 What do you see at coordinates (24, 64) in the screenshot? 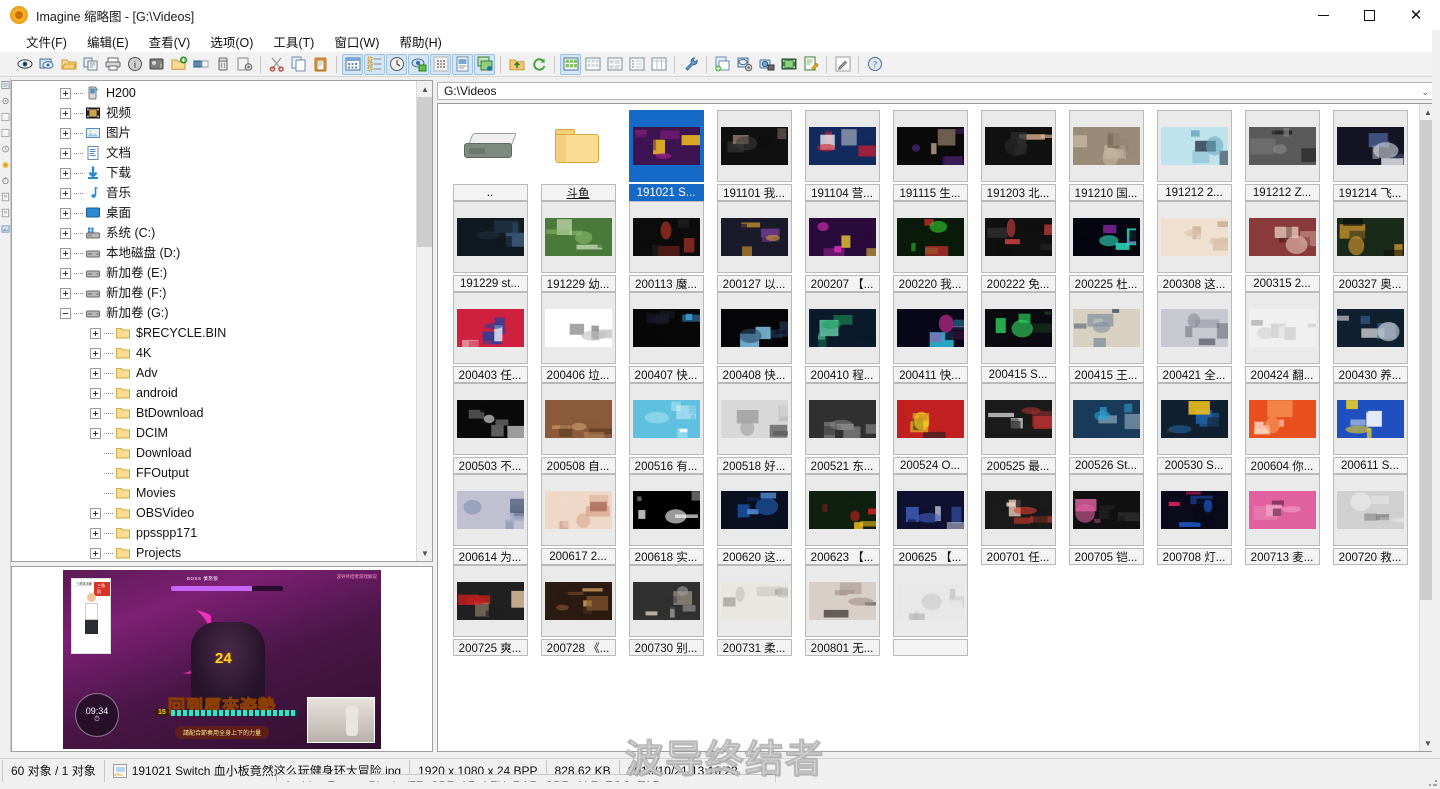
I see `view-image-icon` at bounding box center [24, 64].